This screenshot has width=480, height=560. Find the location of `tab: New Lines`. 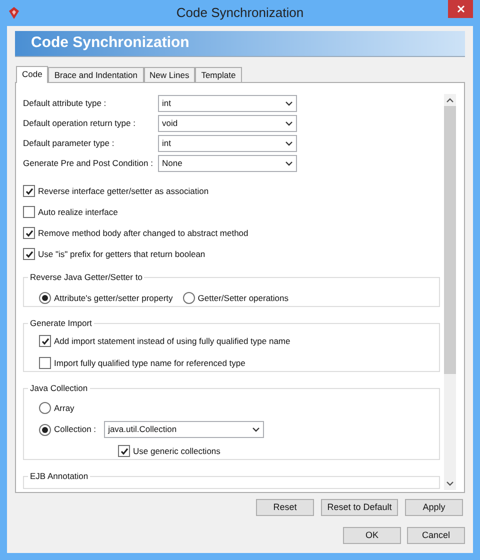

tab: New Lines is located at coordinates (170, 74).